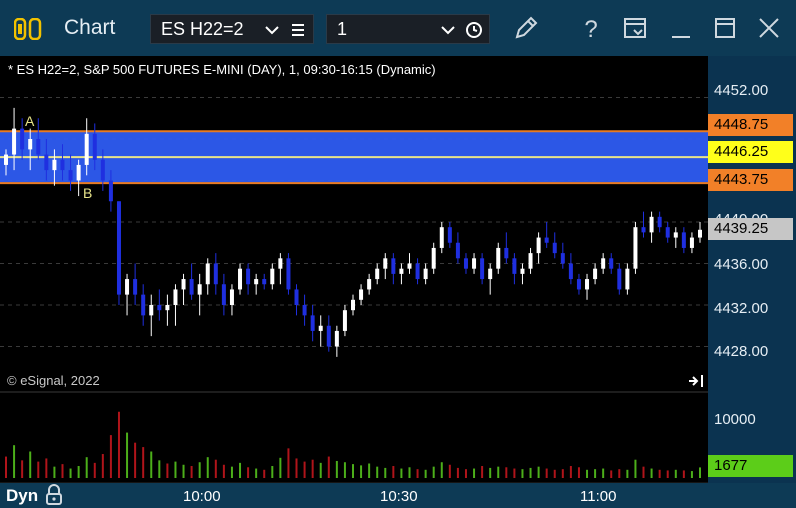 The height and width of the screenshot is (508, 796). Describe the element at coordinates (87, 193) in the screenshot. I see `annotation-b: B` at that location.